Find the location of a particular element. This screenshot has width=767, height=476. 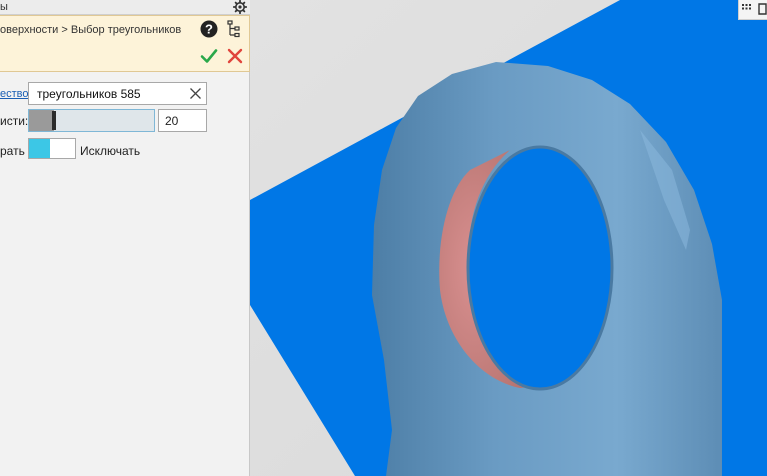

check-icon is located at coordinates (209, 56).